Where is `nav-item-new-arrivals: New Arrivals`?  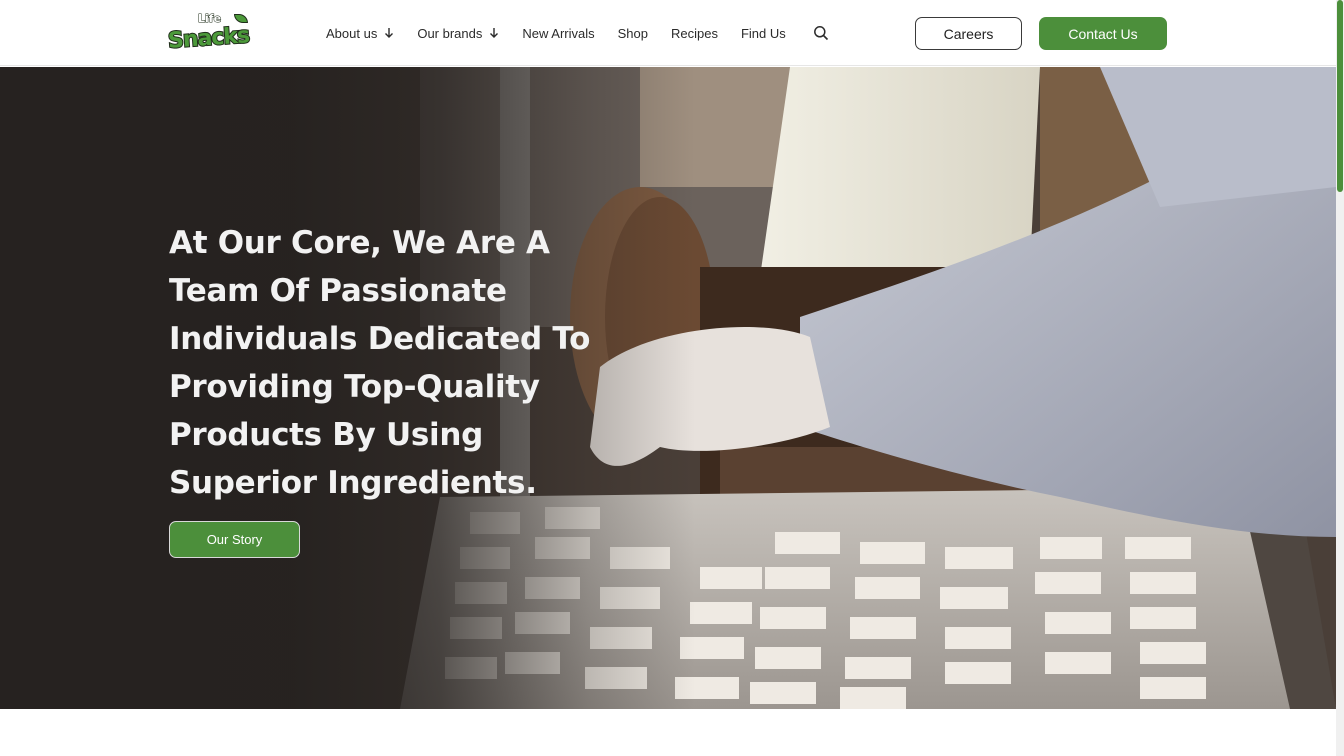 nav-item-new-arrivals: New Arrivals is located at coordinates (558, 33).